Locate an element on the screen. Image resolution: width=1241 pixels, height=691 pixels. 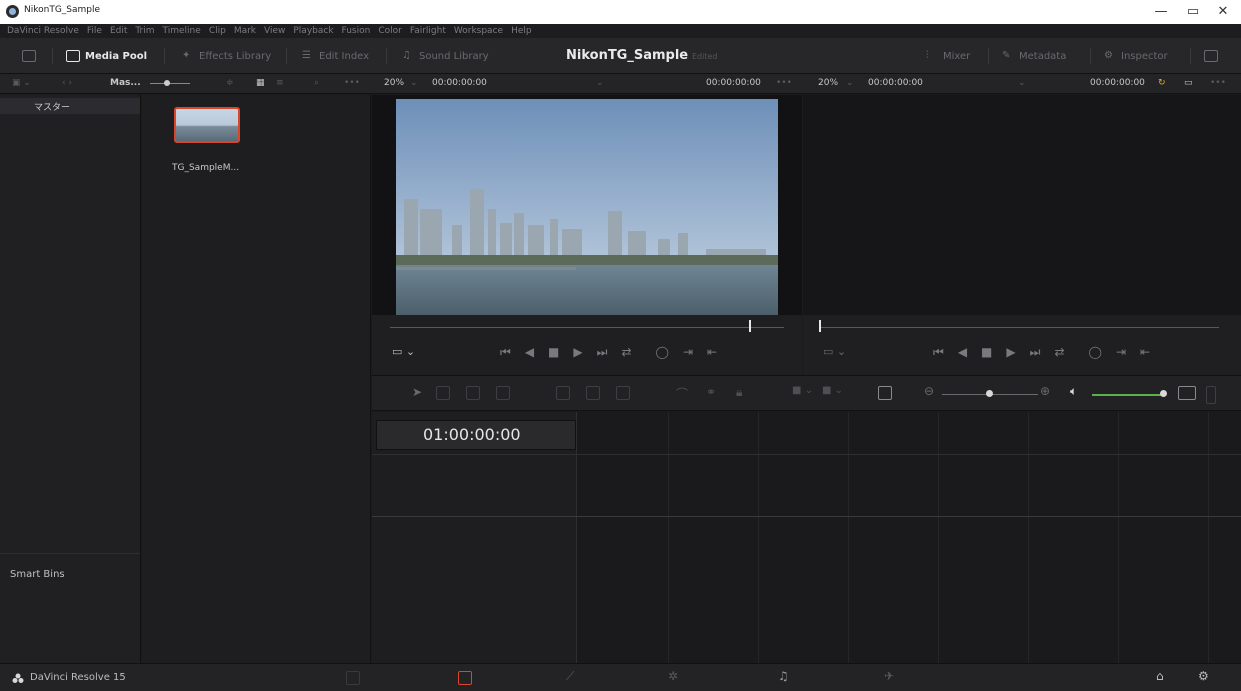
timeline-scrubber is located at coordinates (1019, 327).